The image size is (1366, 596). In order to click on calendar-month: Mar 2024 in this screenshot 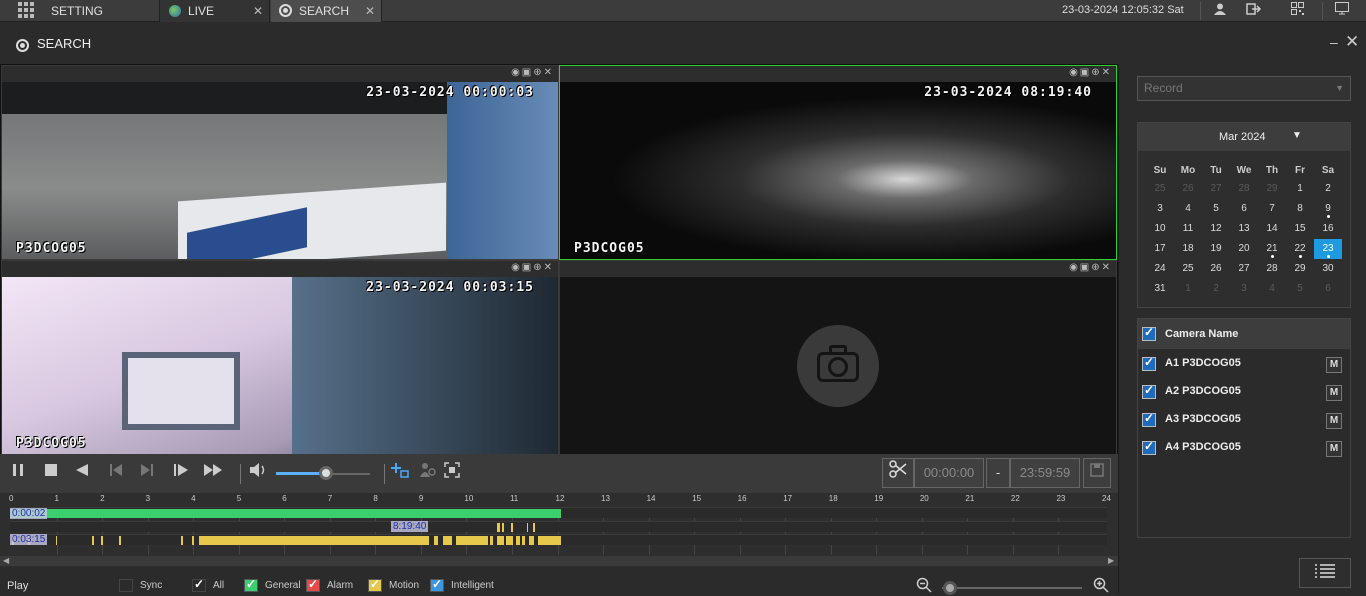, I will do `click(1242, 137)`.